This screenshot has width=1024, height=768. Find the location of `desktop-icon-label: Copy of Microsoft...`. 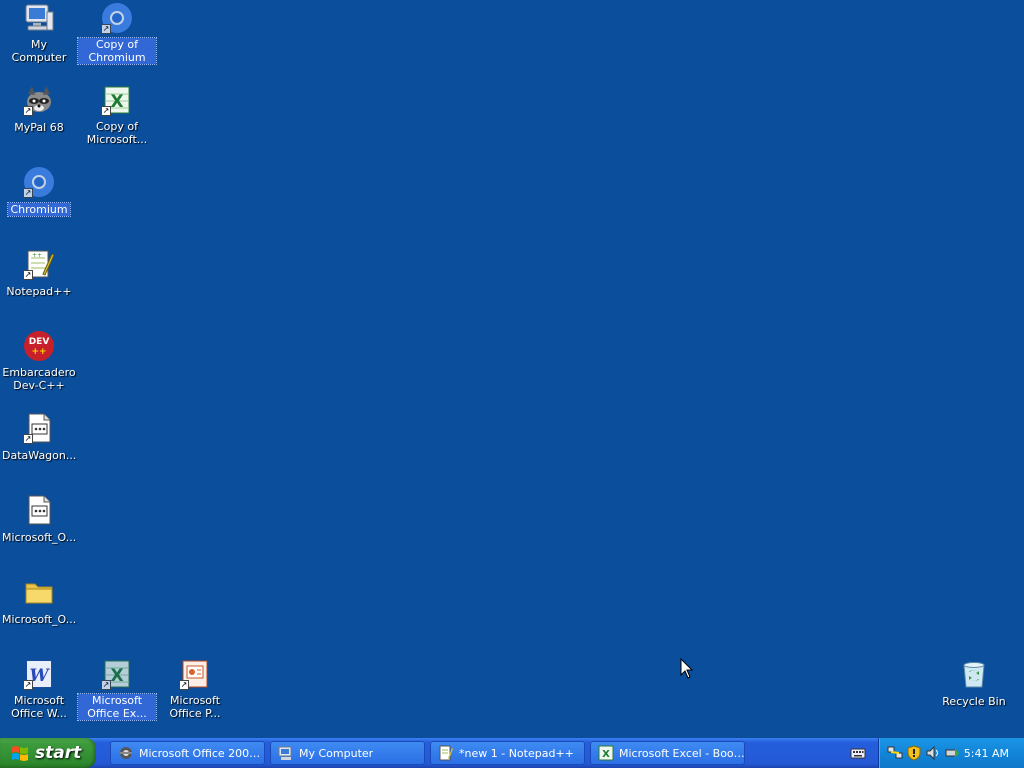

desktop-icon-label: Copy of Microsoft... is located at coordinates (117, 133).